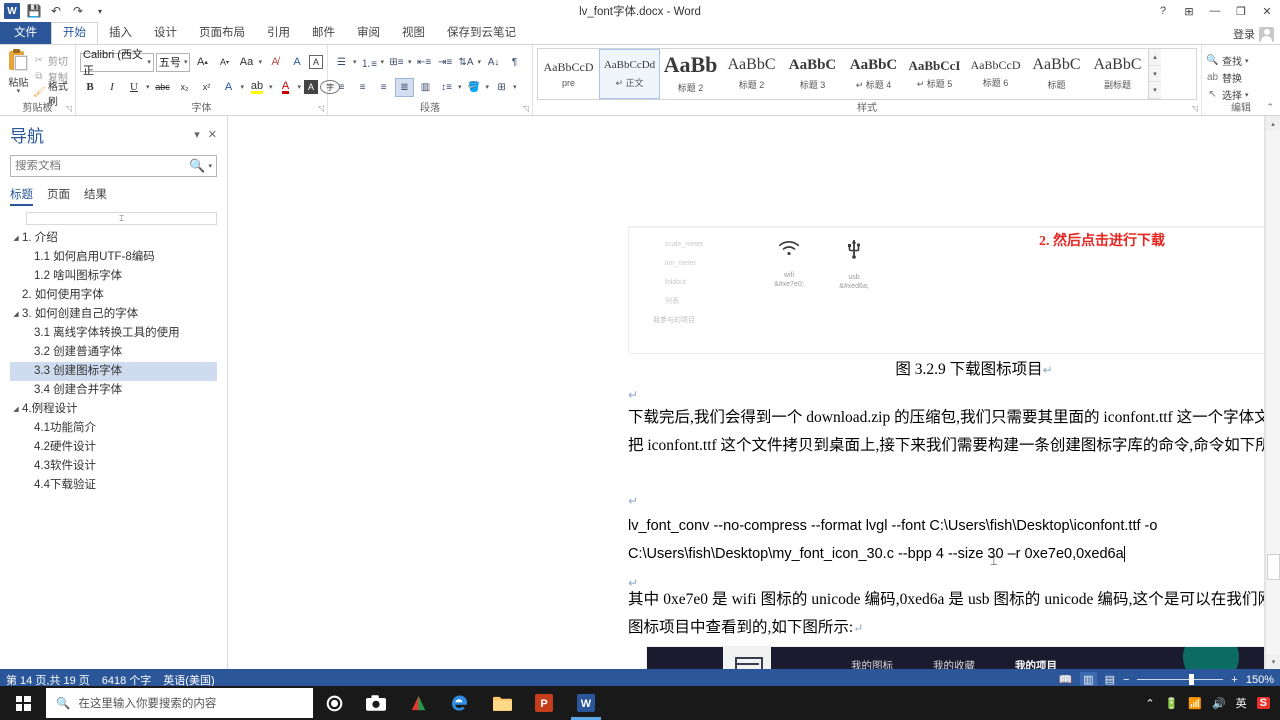 Image resolution: width=1280 pixels, height=720 pixels. What do you see at coordinates (1241, 60) in the screenshot?
I see `find-button: 🔍 查找 ▾` at bounding box center [1241, 60].